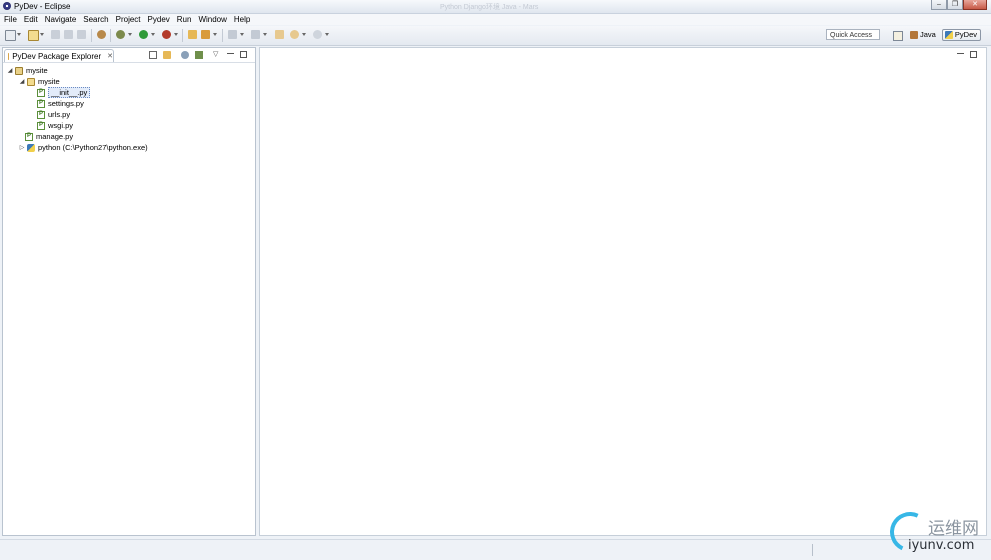 This screenshot has height=560, width=991. Describe the element at coordinates (317, 34) in the screenshot. I see `forward-arrow-icon` at that location.